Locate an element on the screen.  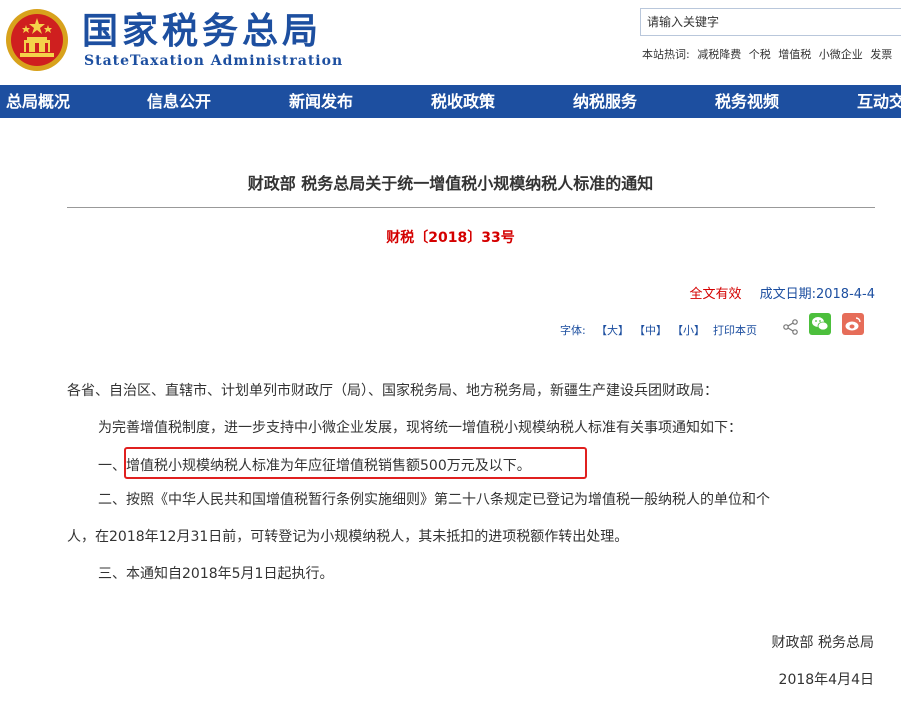
search-input is located at coordinates (770, 22).